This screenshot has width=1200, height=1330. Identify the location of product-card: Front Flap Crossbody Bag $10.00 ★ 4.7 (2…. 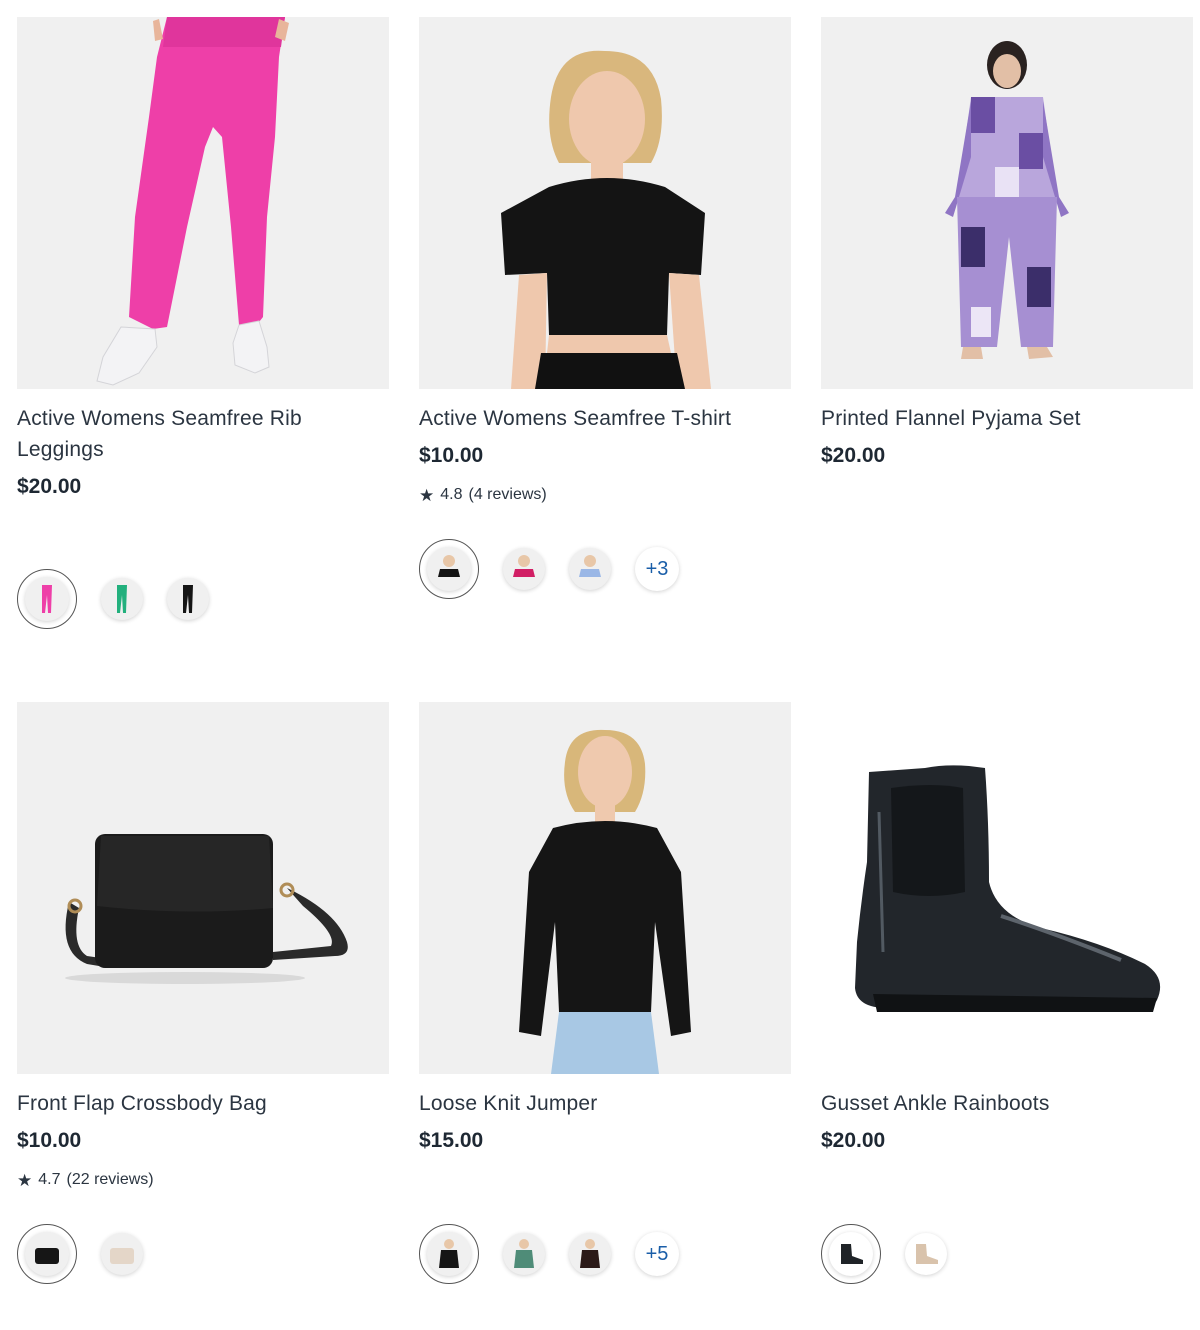
(203, 993).